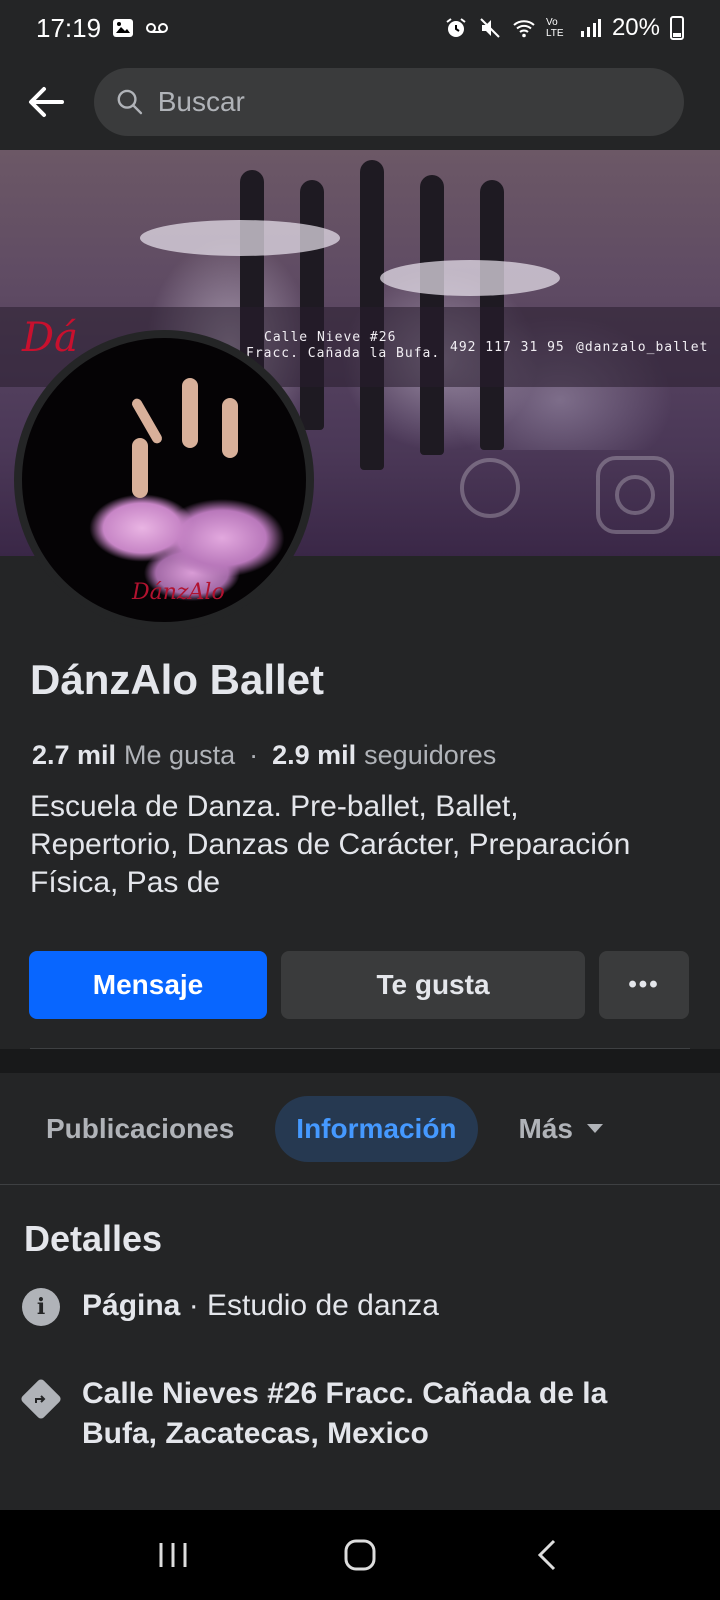  What do you see at coordinates (312, 305) in the screenshot?
I see `cover-dancer` at bounding box center [312, 305].